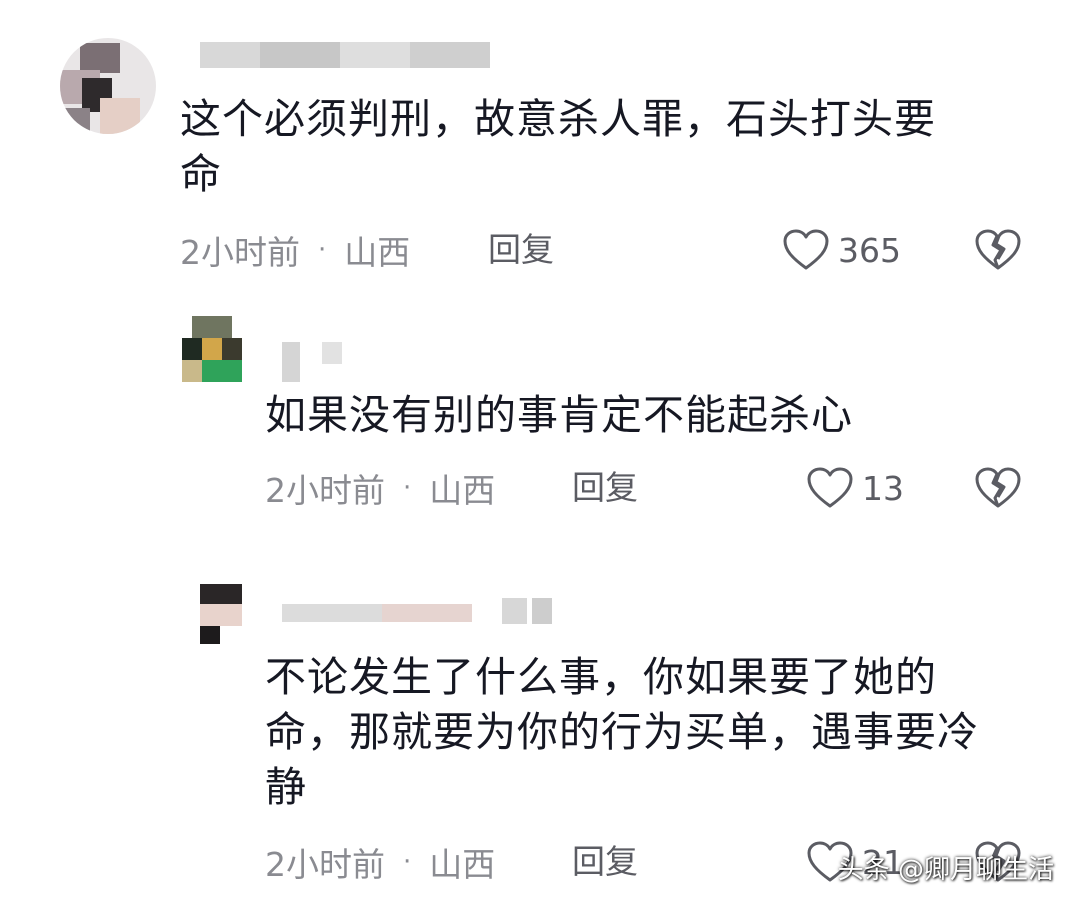 The height and width of the screenshot is (908, 1080). I want to click on watermark: 头条 @卿月聊生活, so click(945, 870).